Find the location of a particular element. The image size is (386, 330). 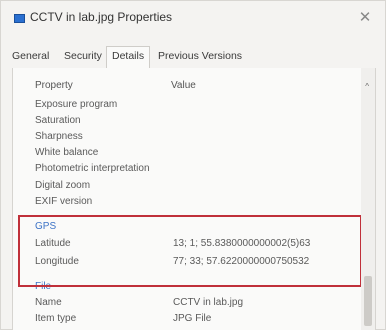

property-name: Exposure program is located at coordinates (76, 104).